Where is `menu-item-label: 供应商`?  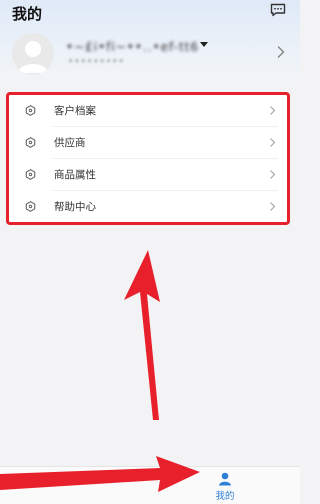
menu-item-label: 供应商 is located at coordinates (70, 143).